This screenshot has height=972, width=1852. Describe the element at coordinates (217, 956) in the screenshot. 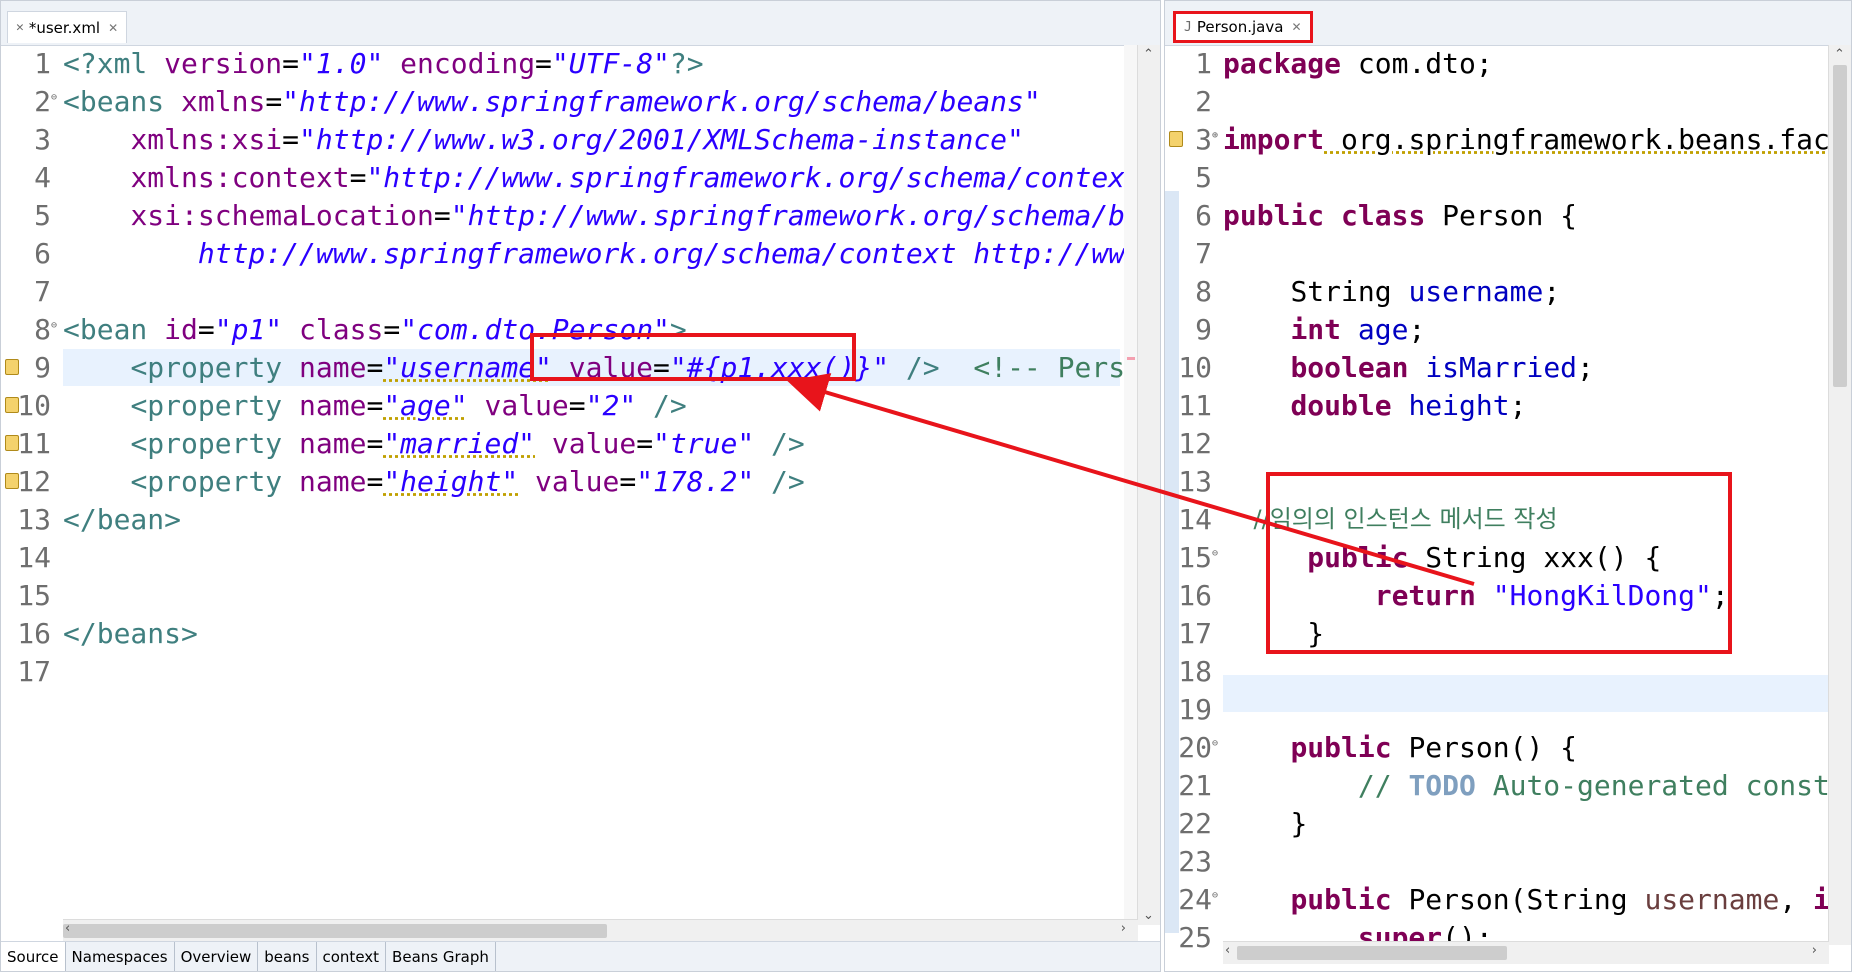

I see `tab-overview: Overview` at that location.